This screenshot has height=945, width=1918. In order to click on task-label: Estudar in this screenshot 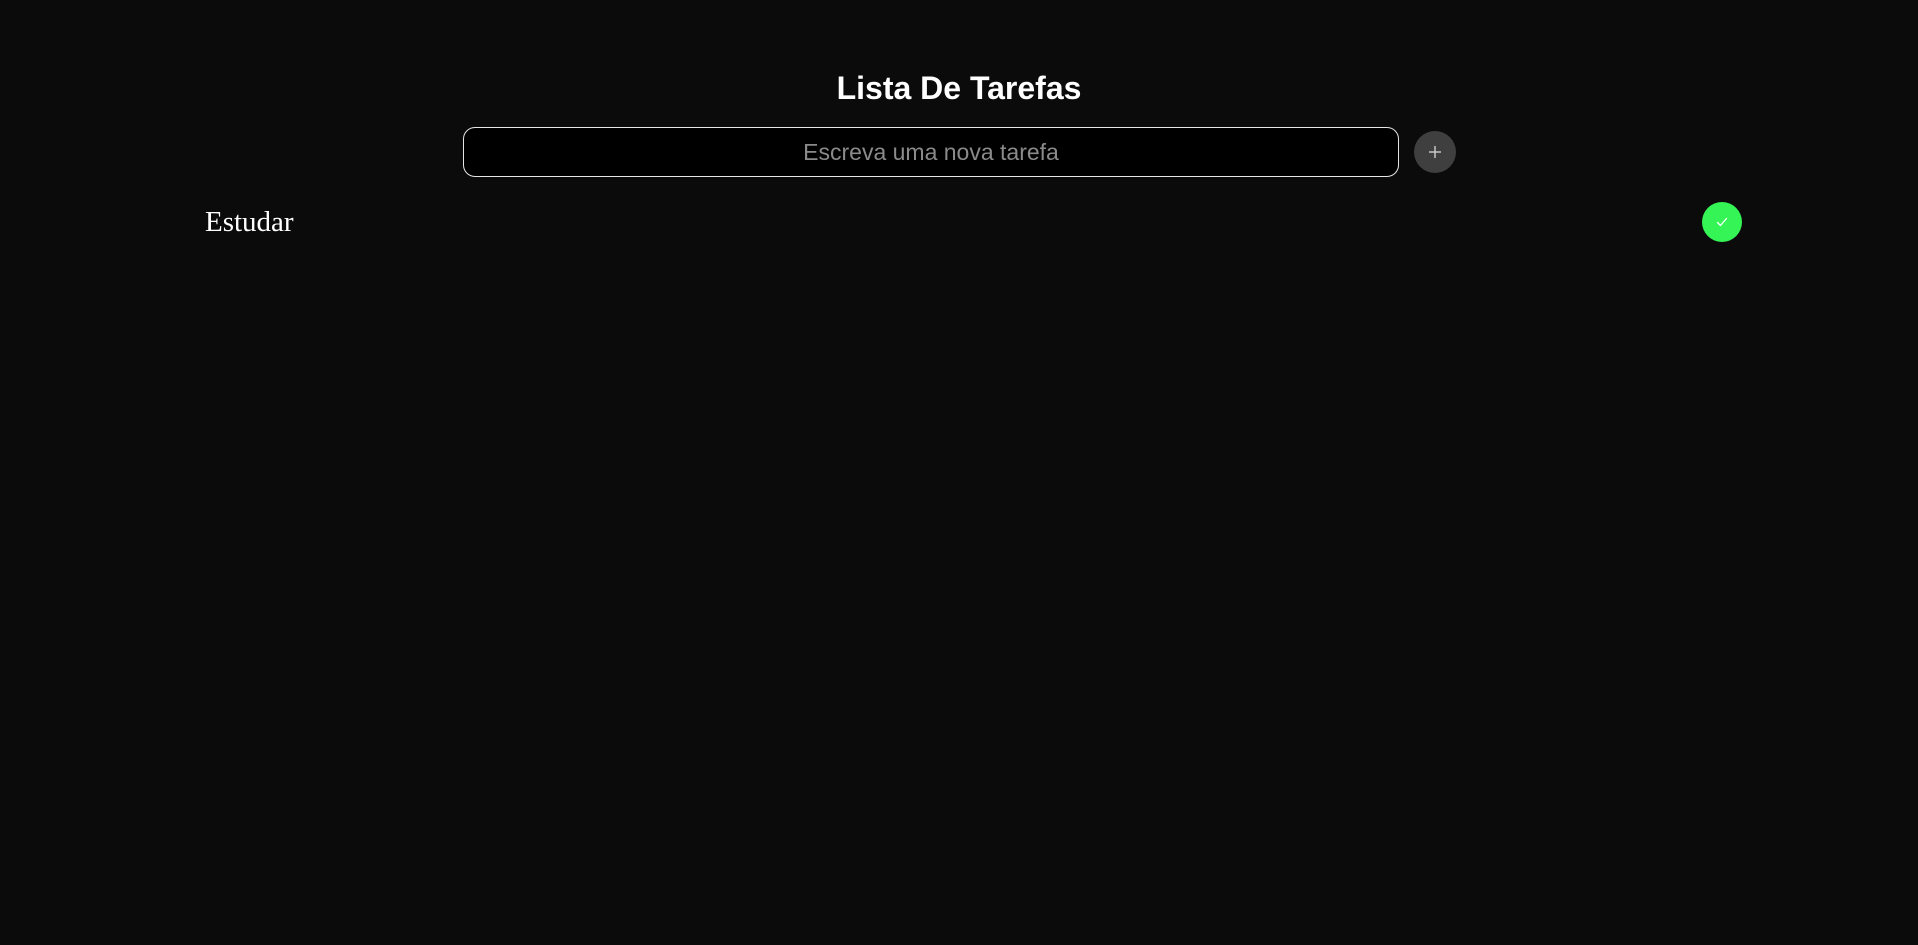, I will do `click(249, 222)`.